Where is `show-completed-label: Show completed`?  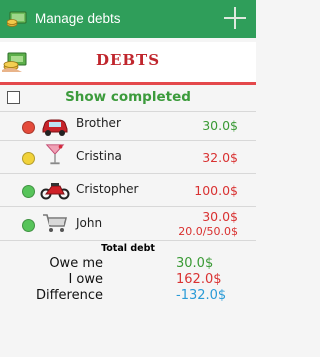 show-completed-label: Show completed is located at coordinates (128, 97).